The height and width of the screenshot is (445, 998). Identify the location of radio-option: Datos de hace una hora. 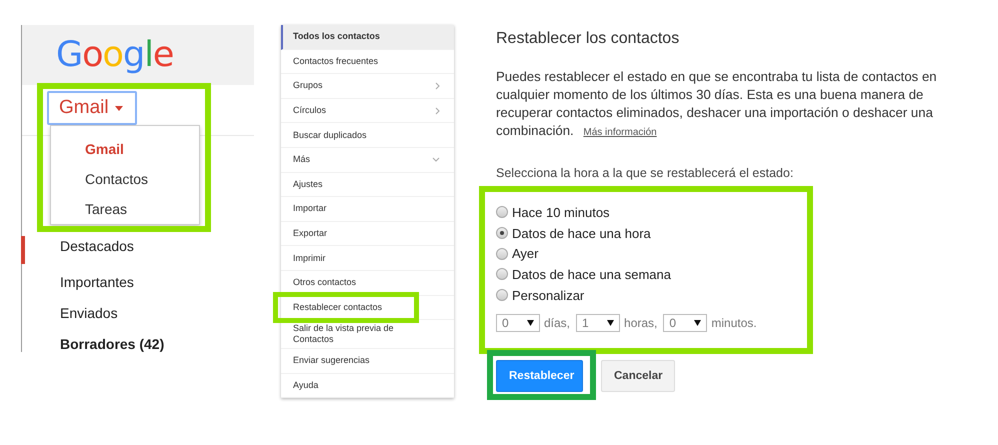
(646, 233).